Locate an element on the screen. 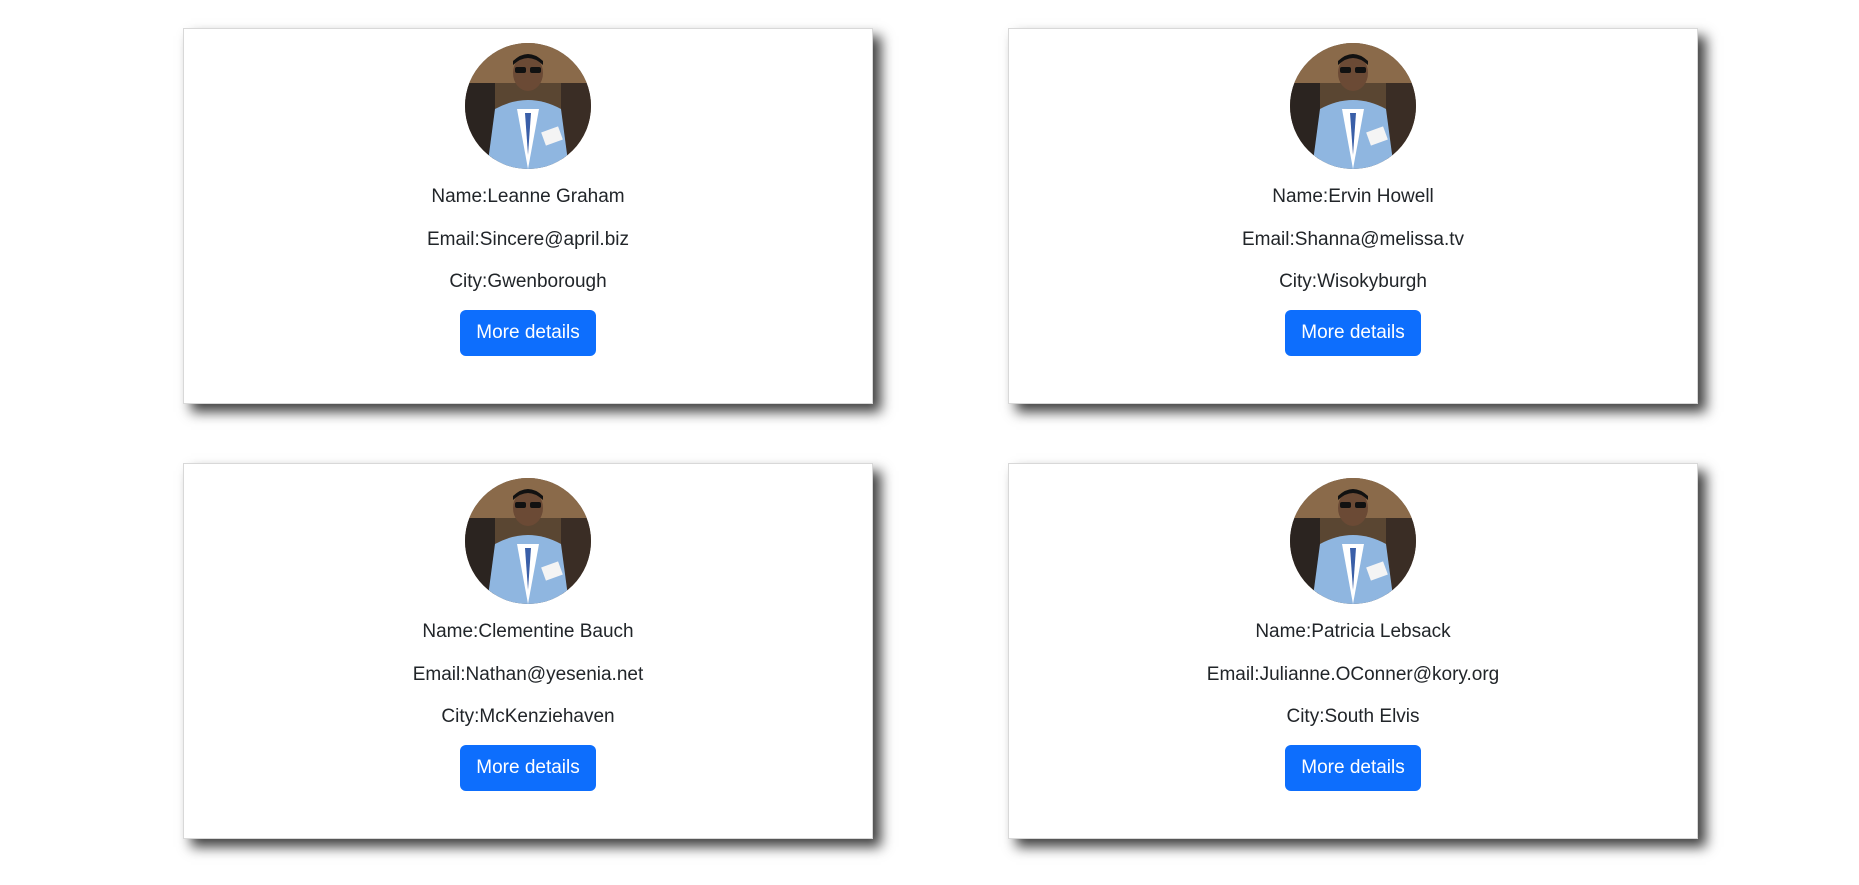 The image size is (1859, 885). user-email: Email:Sincere@april.biz is located at coordinates (528, 239).